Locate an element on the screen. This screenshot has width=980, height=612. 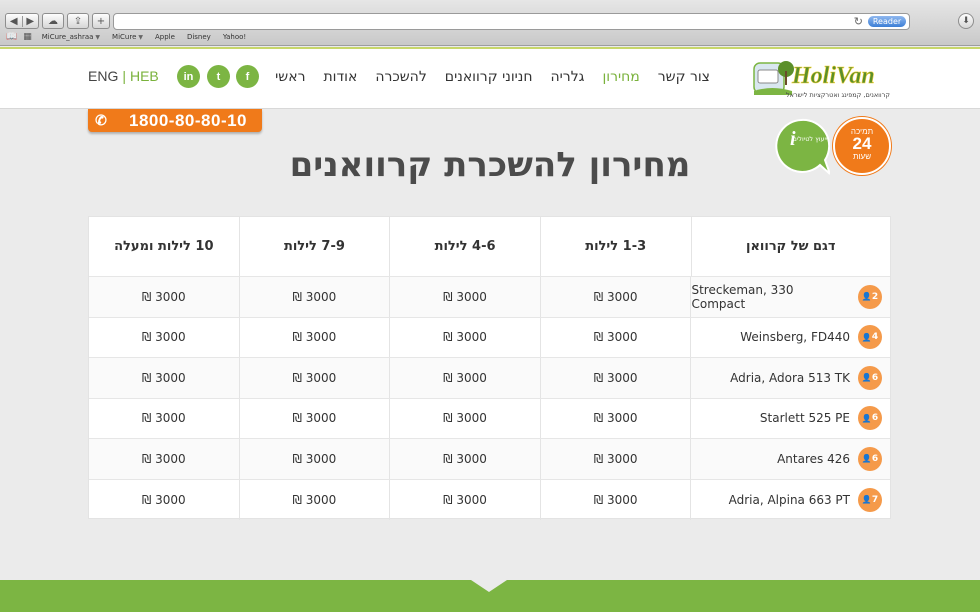
top-sites-icon: ▦ is located at coordinates (27, 37).